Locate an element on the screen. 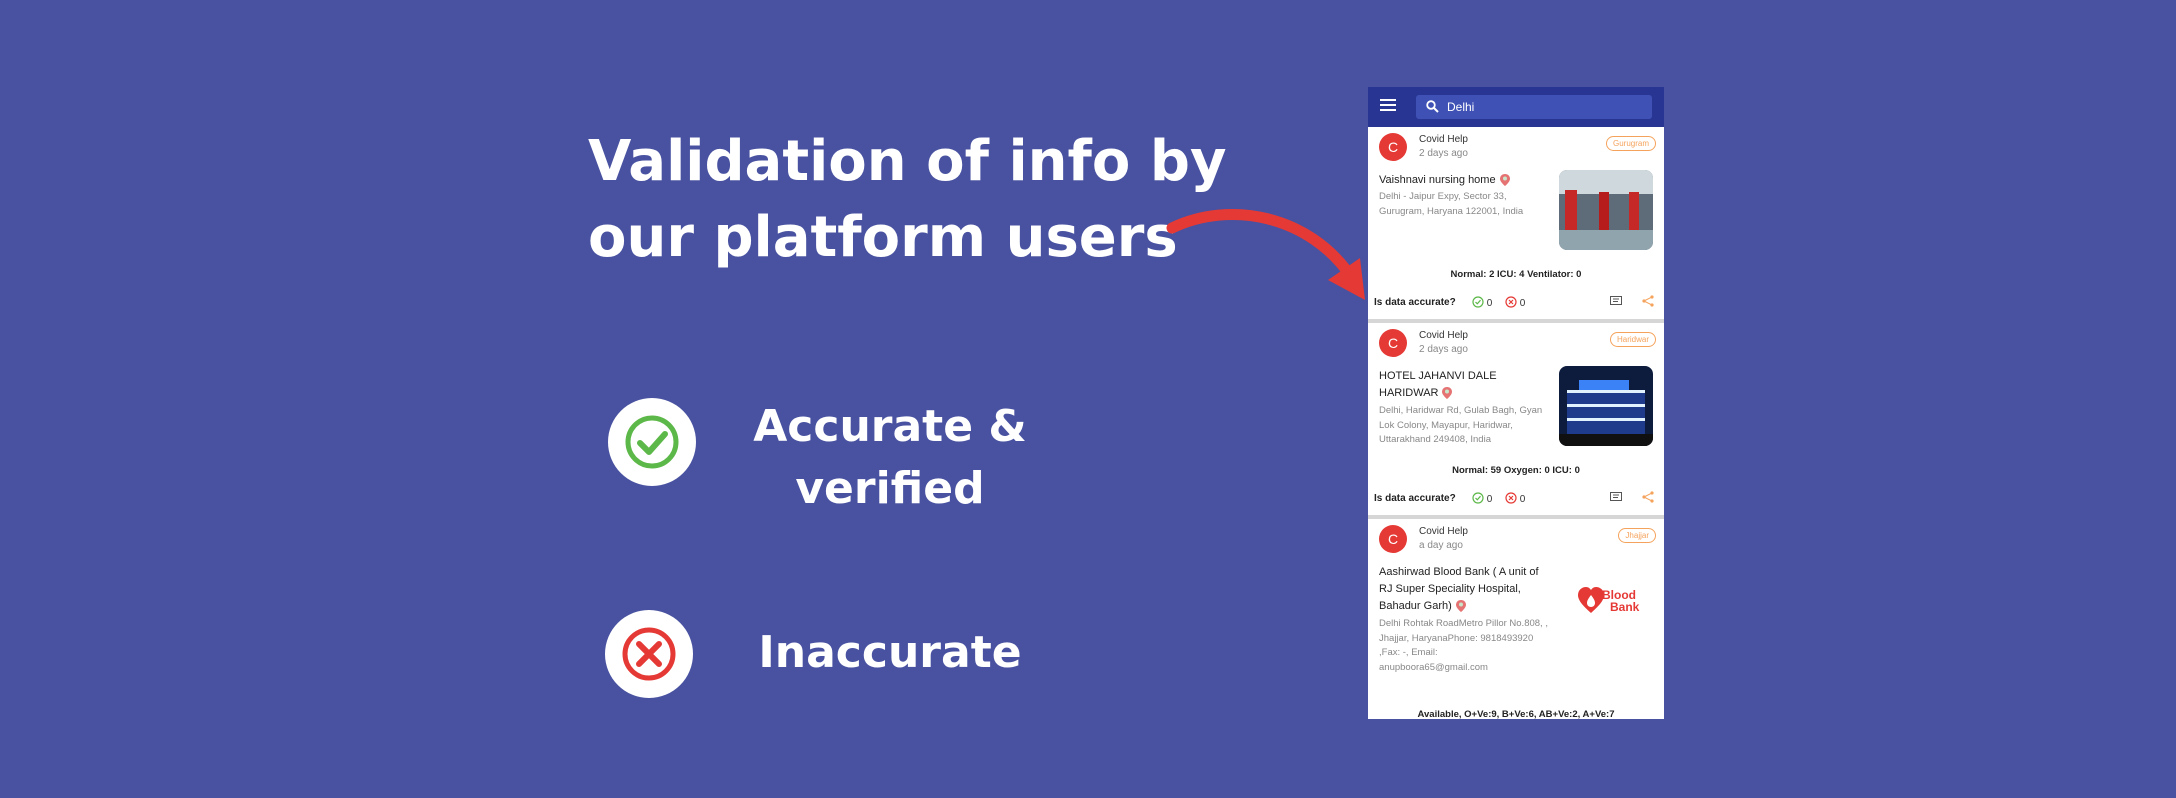 This screenshot has width=2176, height=798. inaccurate-legend-icon is located at coordinates (649, 654).